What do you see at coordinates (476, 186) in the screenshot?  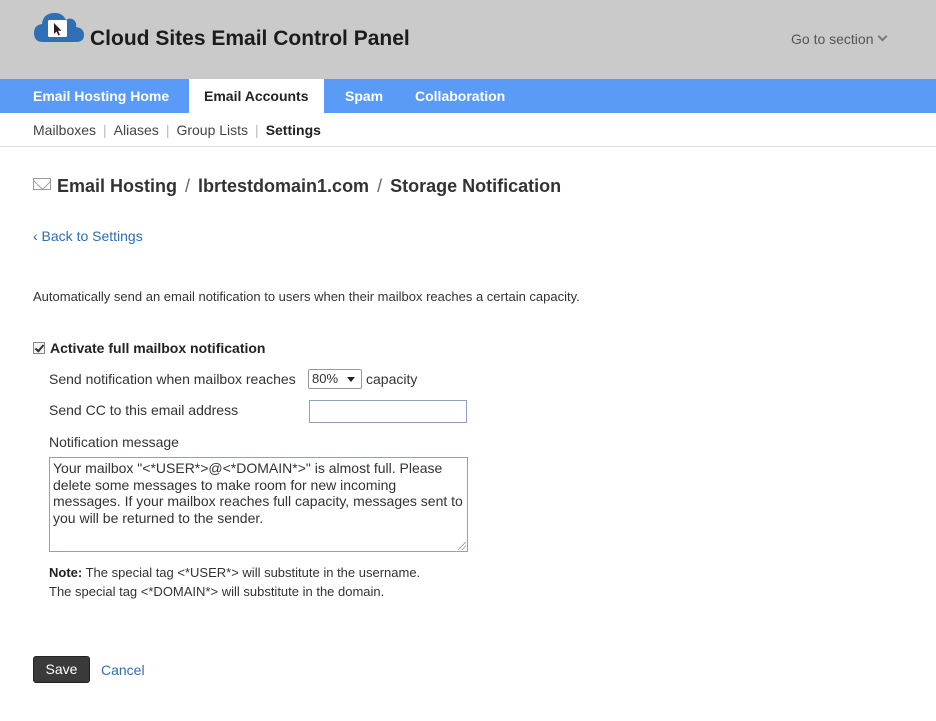 I see `breadcrumb-current: Storage Notification` at bounding box center [476, 186].